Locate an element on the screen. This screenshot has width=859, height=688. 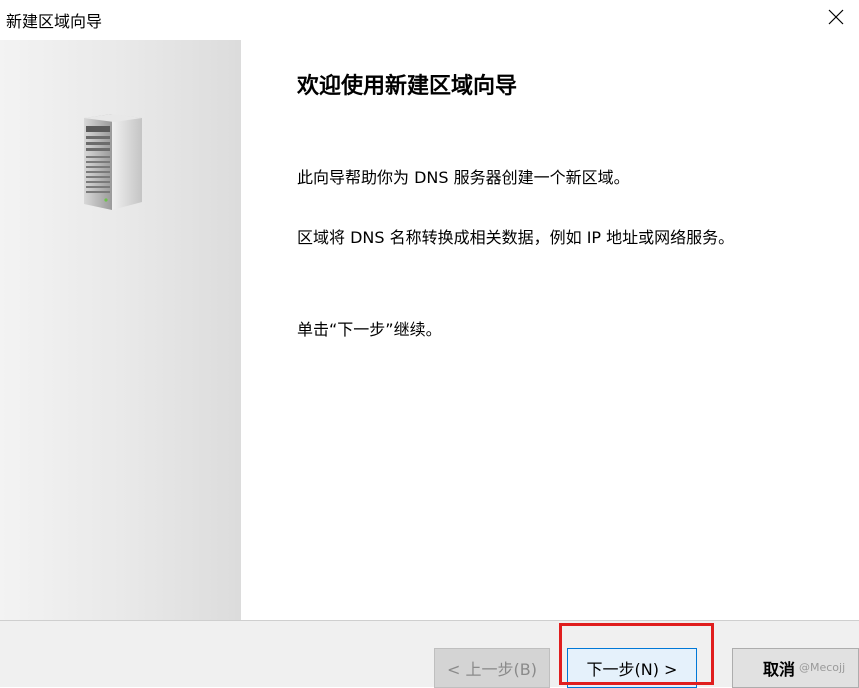
close-icon is located at coordinates (836, 17).